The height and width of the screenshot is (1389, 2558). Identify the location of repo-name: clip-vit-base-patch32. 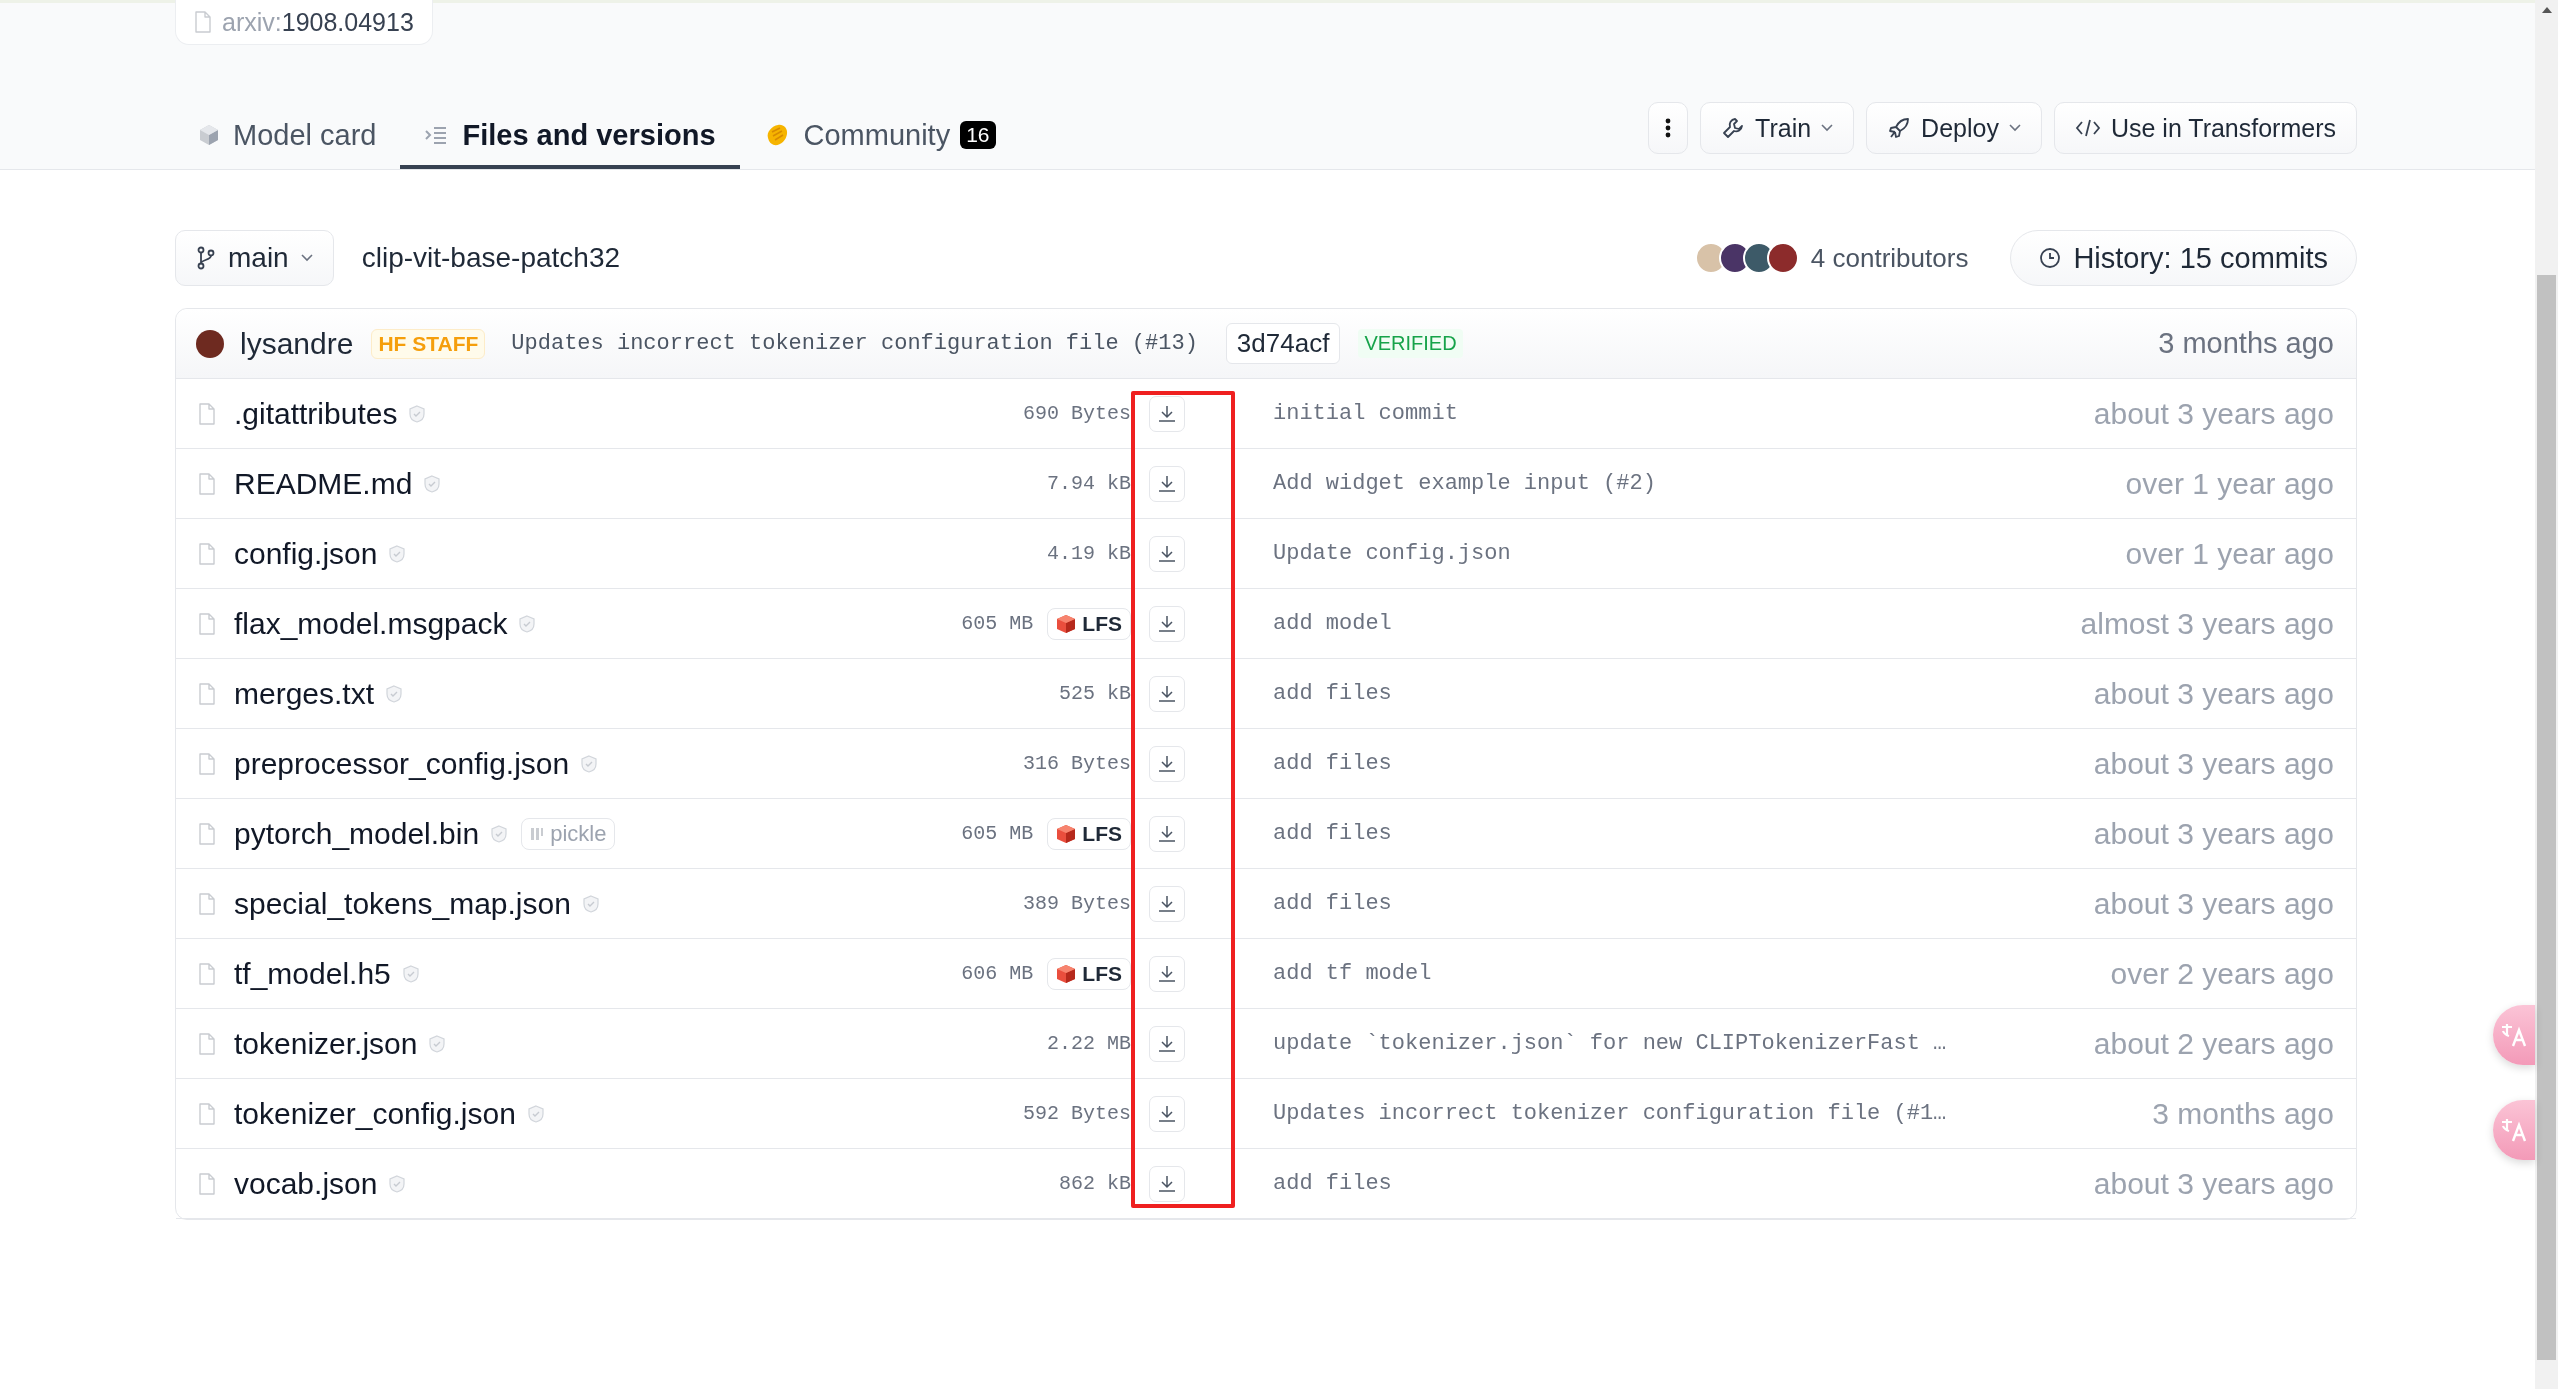
(491, 258).